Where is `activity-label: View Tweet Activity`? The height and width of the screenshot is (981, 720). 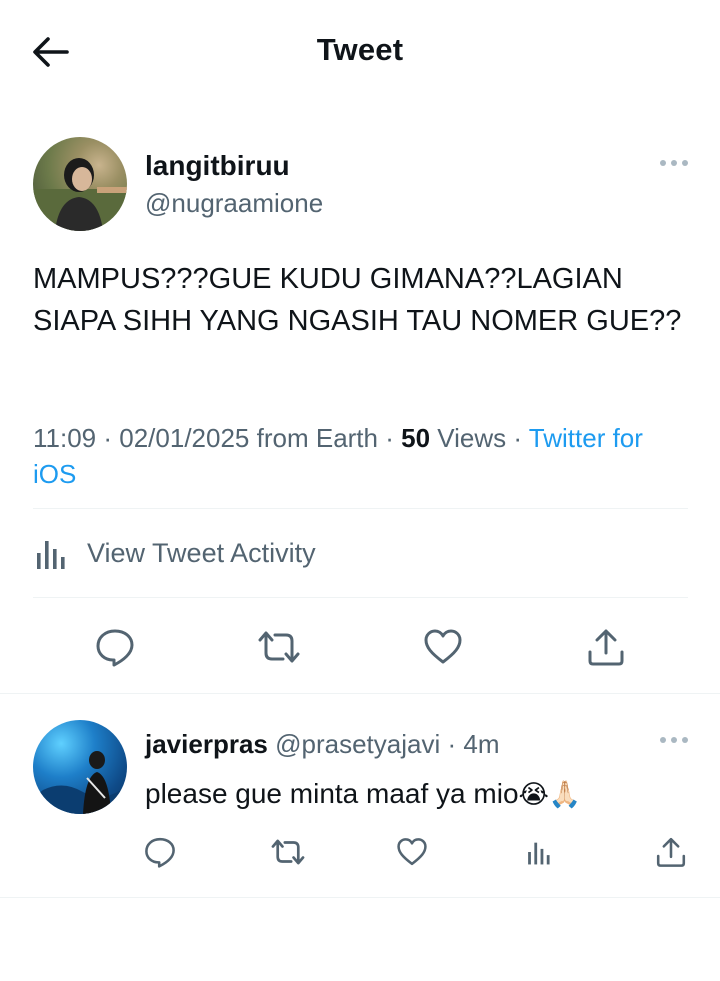 activity-label: View Tweet Activity is located at coordinates (201, 552).